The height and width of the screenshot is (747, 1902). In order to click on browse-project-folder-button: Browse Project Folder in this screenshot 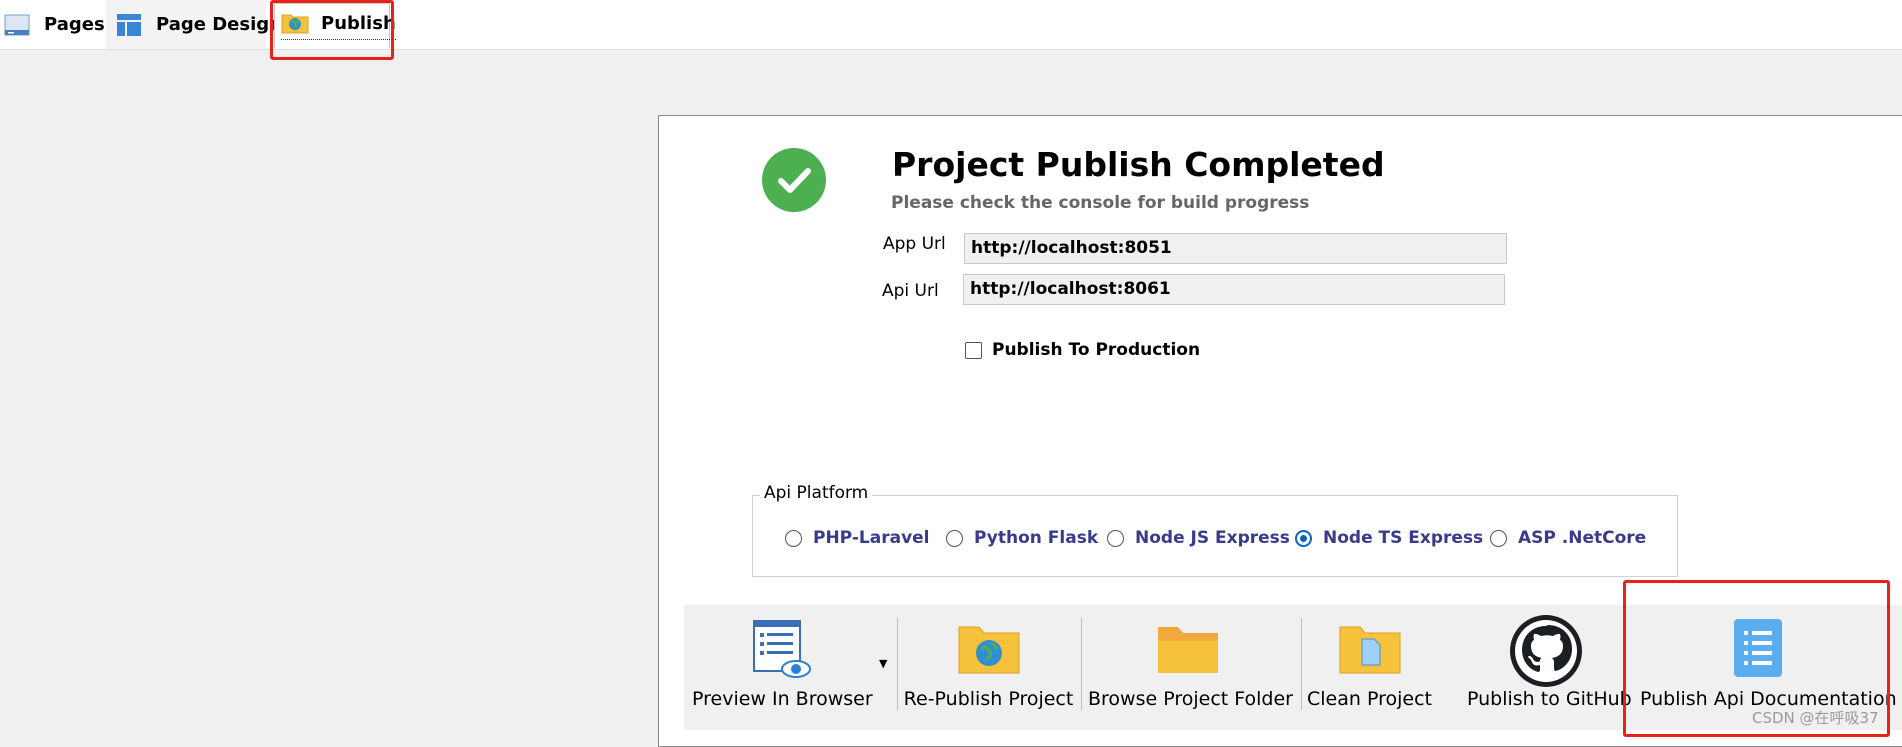, I will do `click(1190, 672)`.